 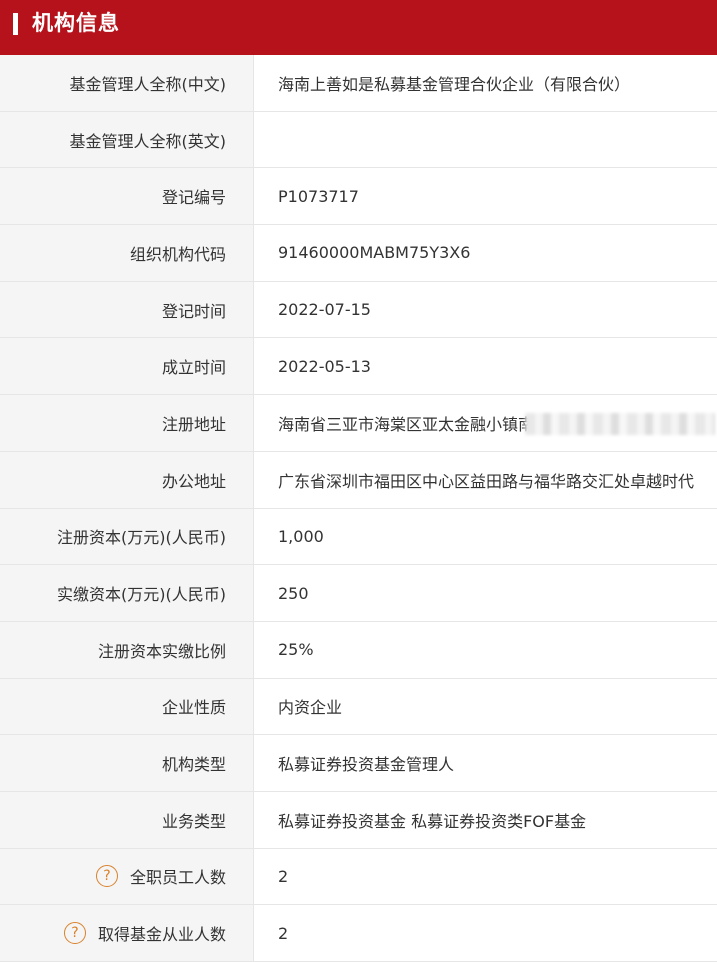 I want to click on row-label: ? 取得基金从业人数, so click(x=127, y=933).